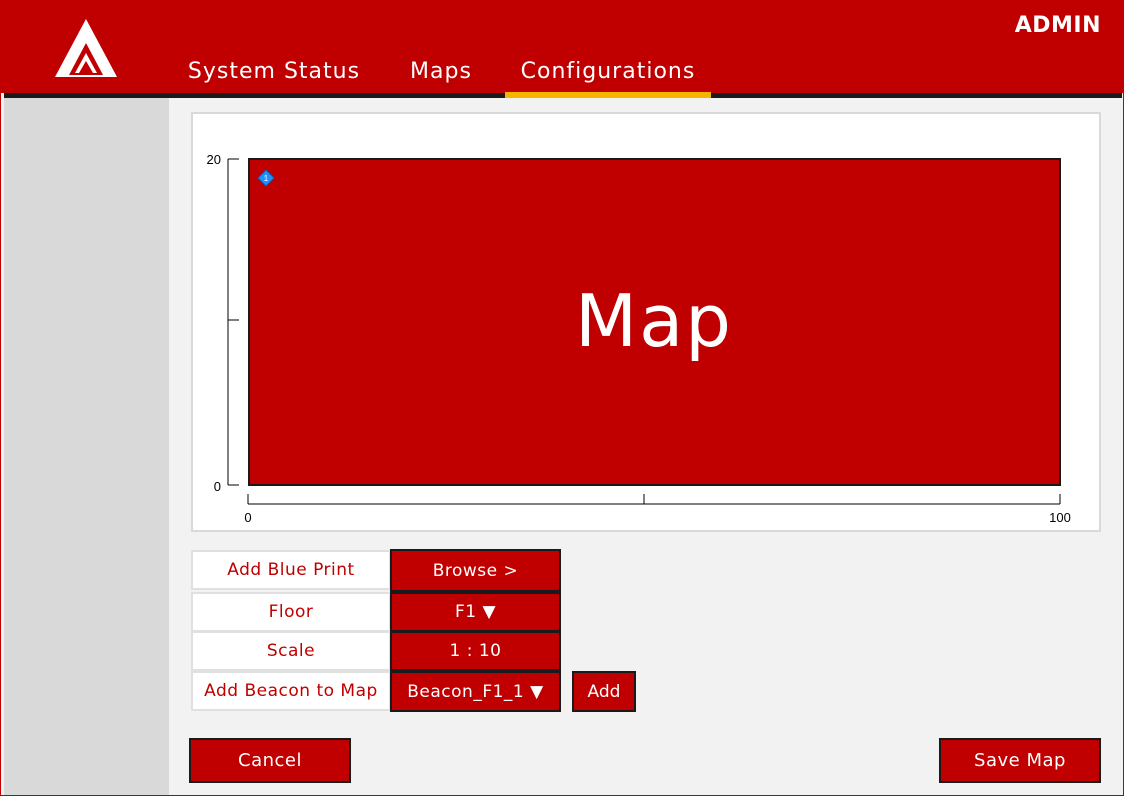  What do you see at coordinates (86, 446) in the screenshot?
I see `sidebar` at bounding box center [86, 446].